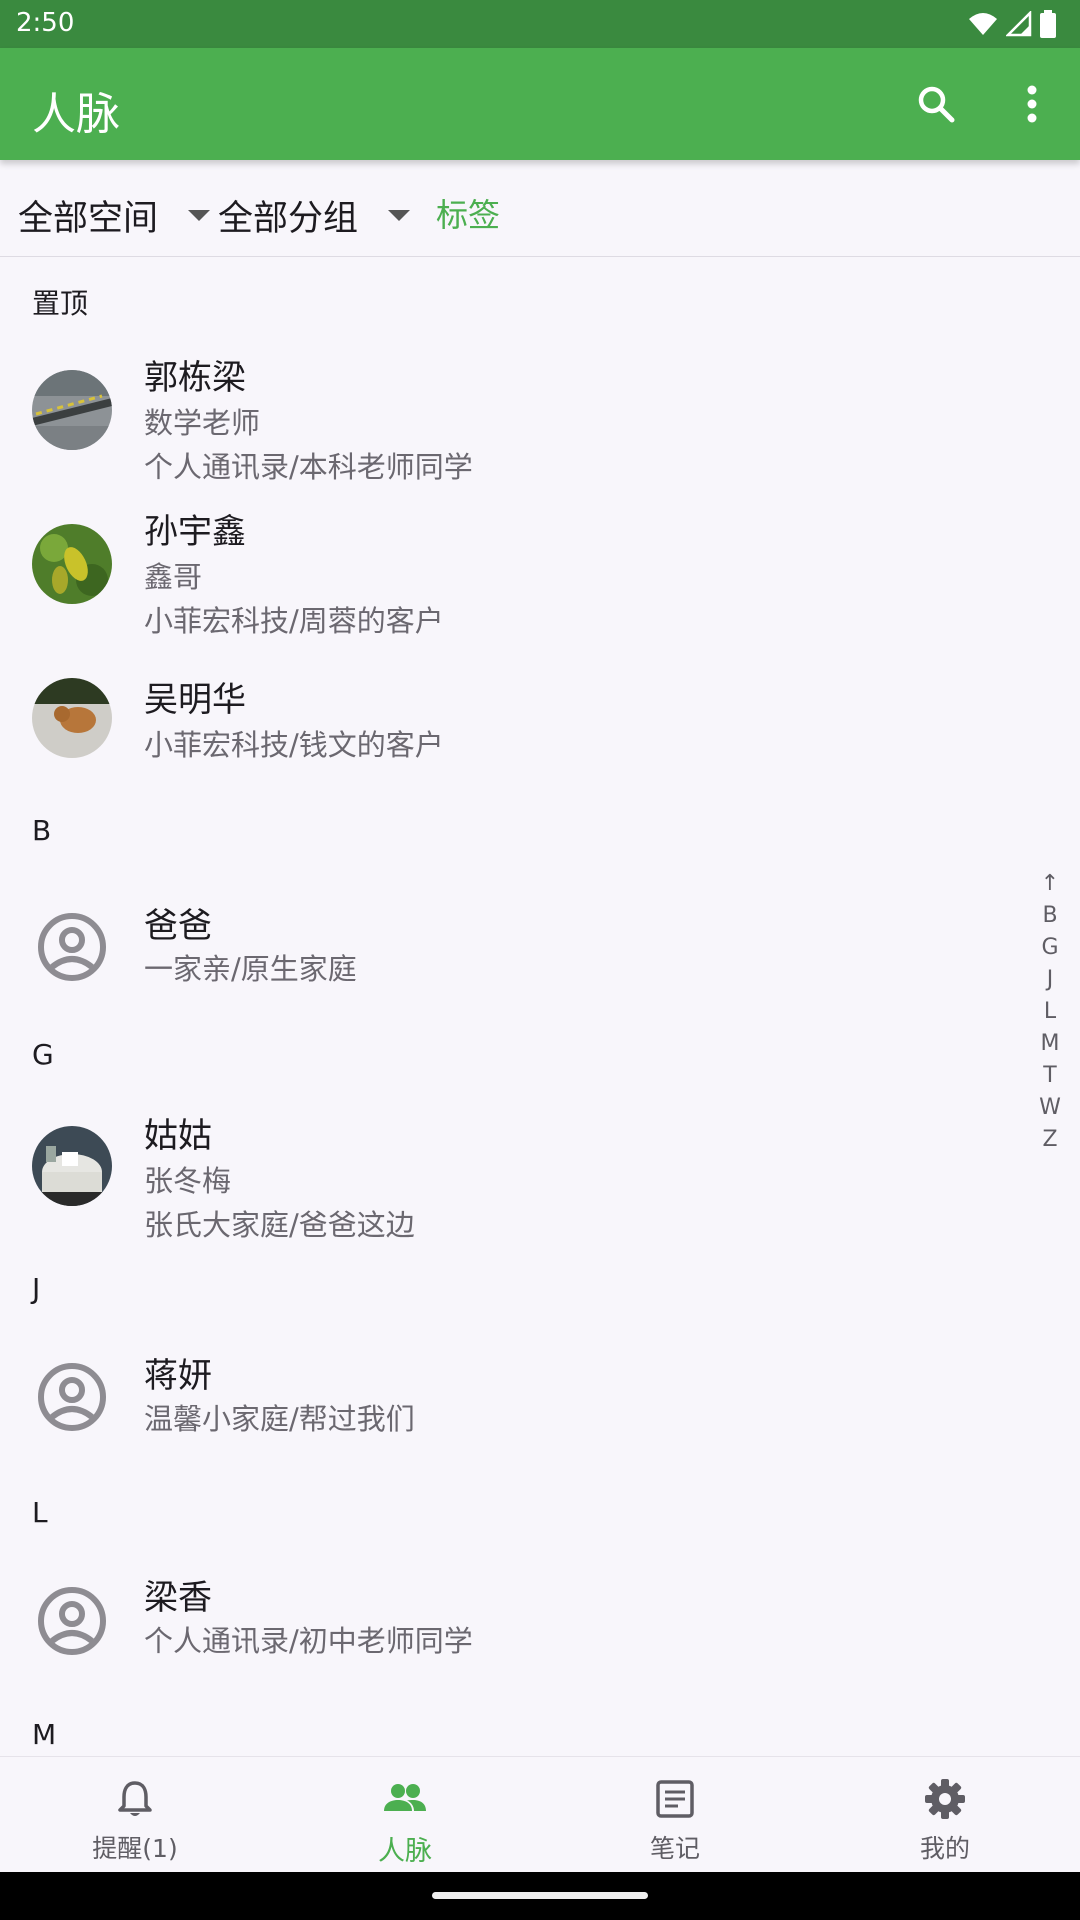 This screenshot has width=1080, height=1920. I want to click on contact-group: 张氏大家庭/爸爸这边, so click(279, 1225).